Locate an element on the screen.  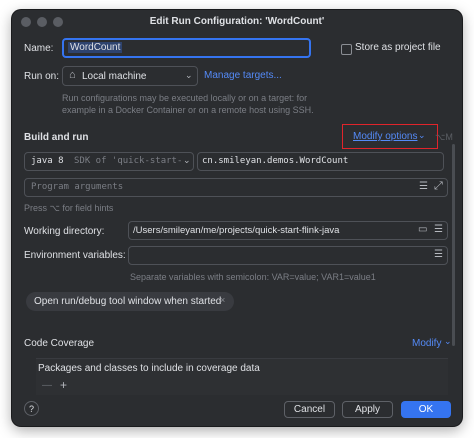
jdk-version: java 8 is located at coordinates (47, 161).